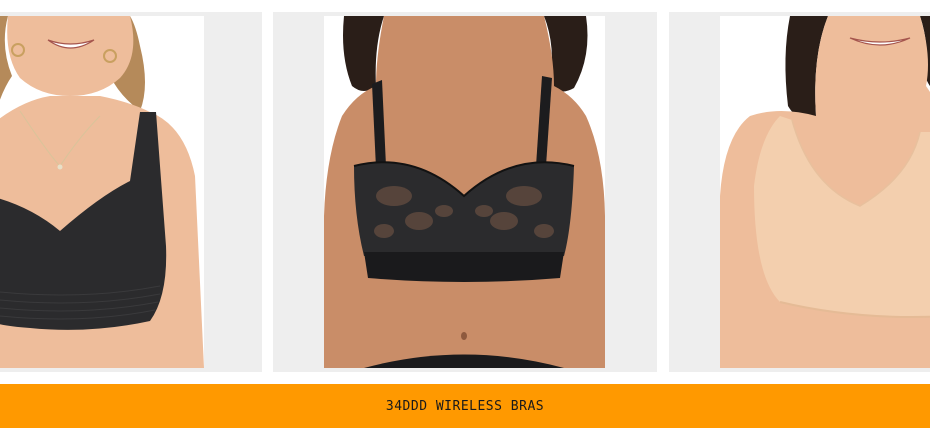 This screenshot has width=930, height=428. I want to click on category-banner-link: 34DDD WIRELESS BRAS, so click(465, 406).